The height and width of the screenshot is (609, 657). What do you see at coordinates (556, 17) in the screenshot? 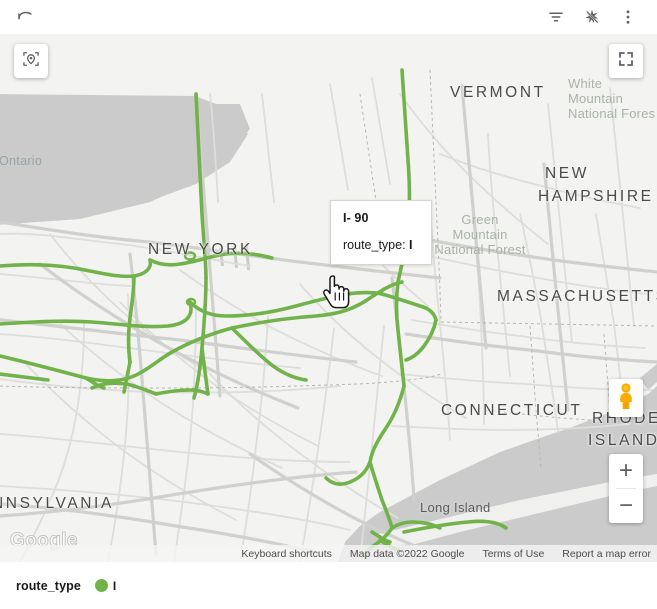
I see `filter-icon` at bounding box center [556, 17].